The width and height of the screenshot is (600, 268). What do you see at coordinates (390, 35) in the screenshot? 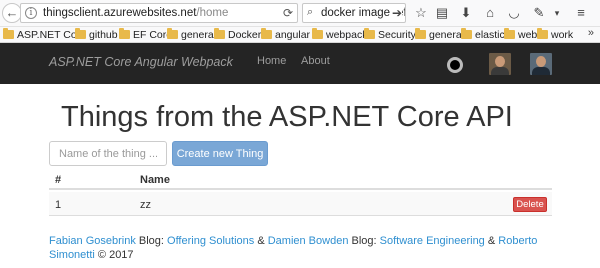
I see `bookmark-folder: Security` at bounding box center [390, 35].